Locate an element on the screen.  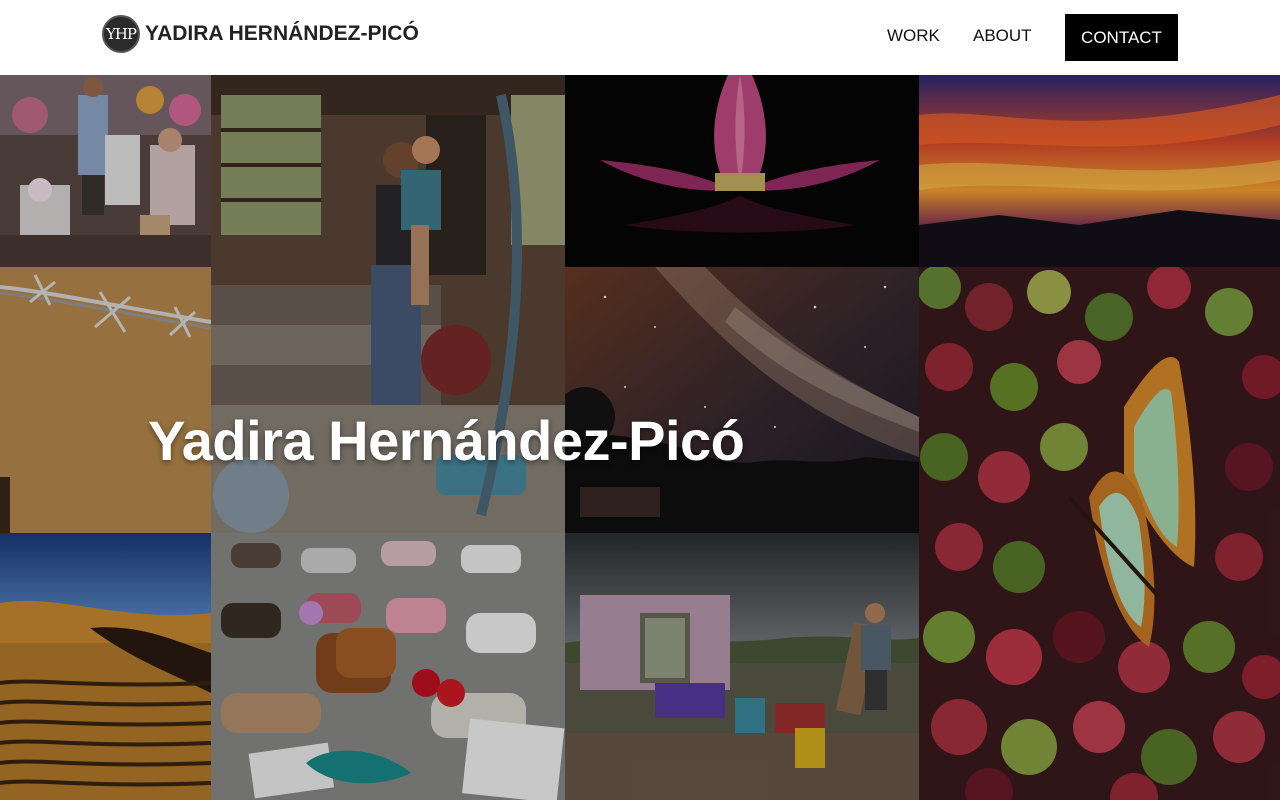
logo-monogram-icon: YHP is located at coordinates (121, 34).